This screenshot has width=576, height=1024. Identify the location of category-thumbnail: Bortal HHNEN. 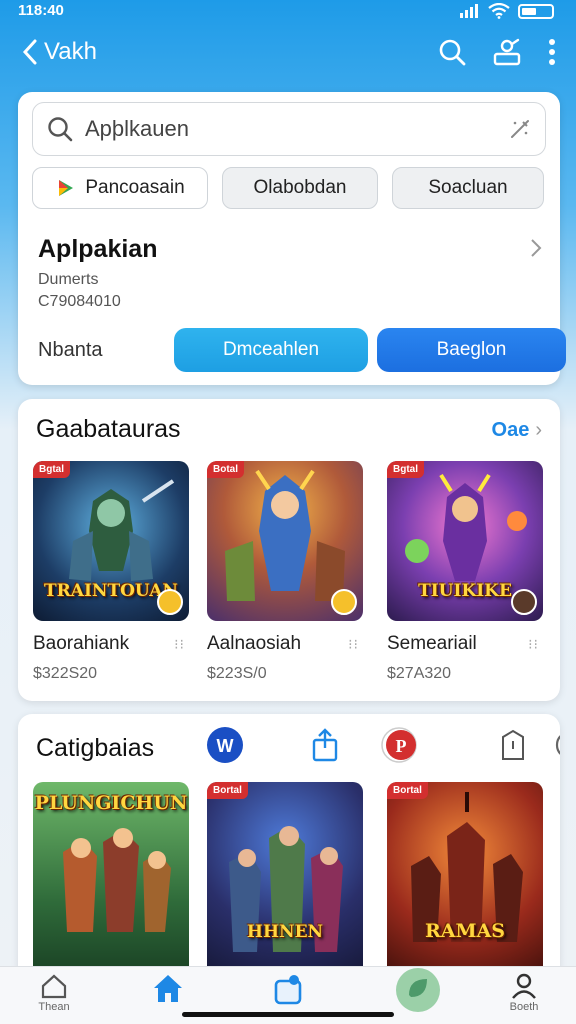
(285, 878).